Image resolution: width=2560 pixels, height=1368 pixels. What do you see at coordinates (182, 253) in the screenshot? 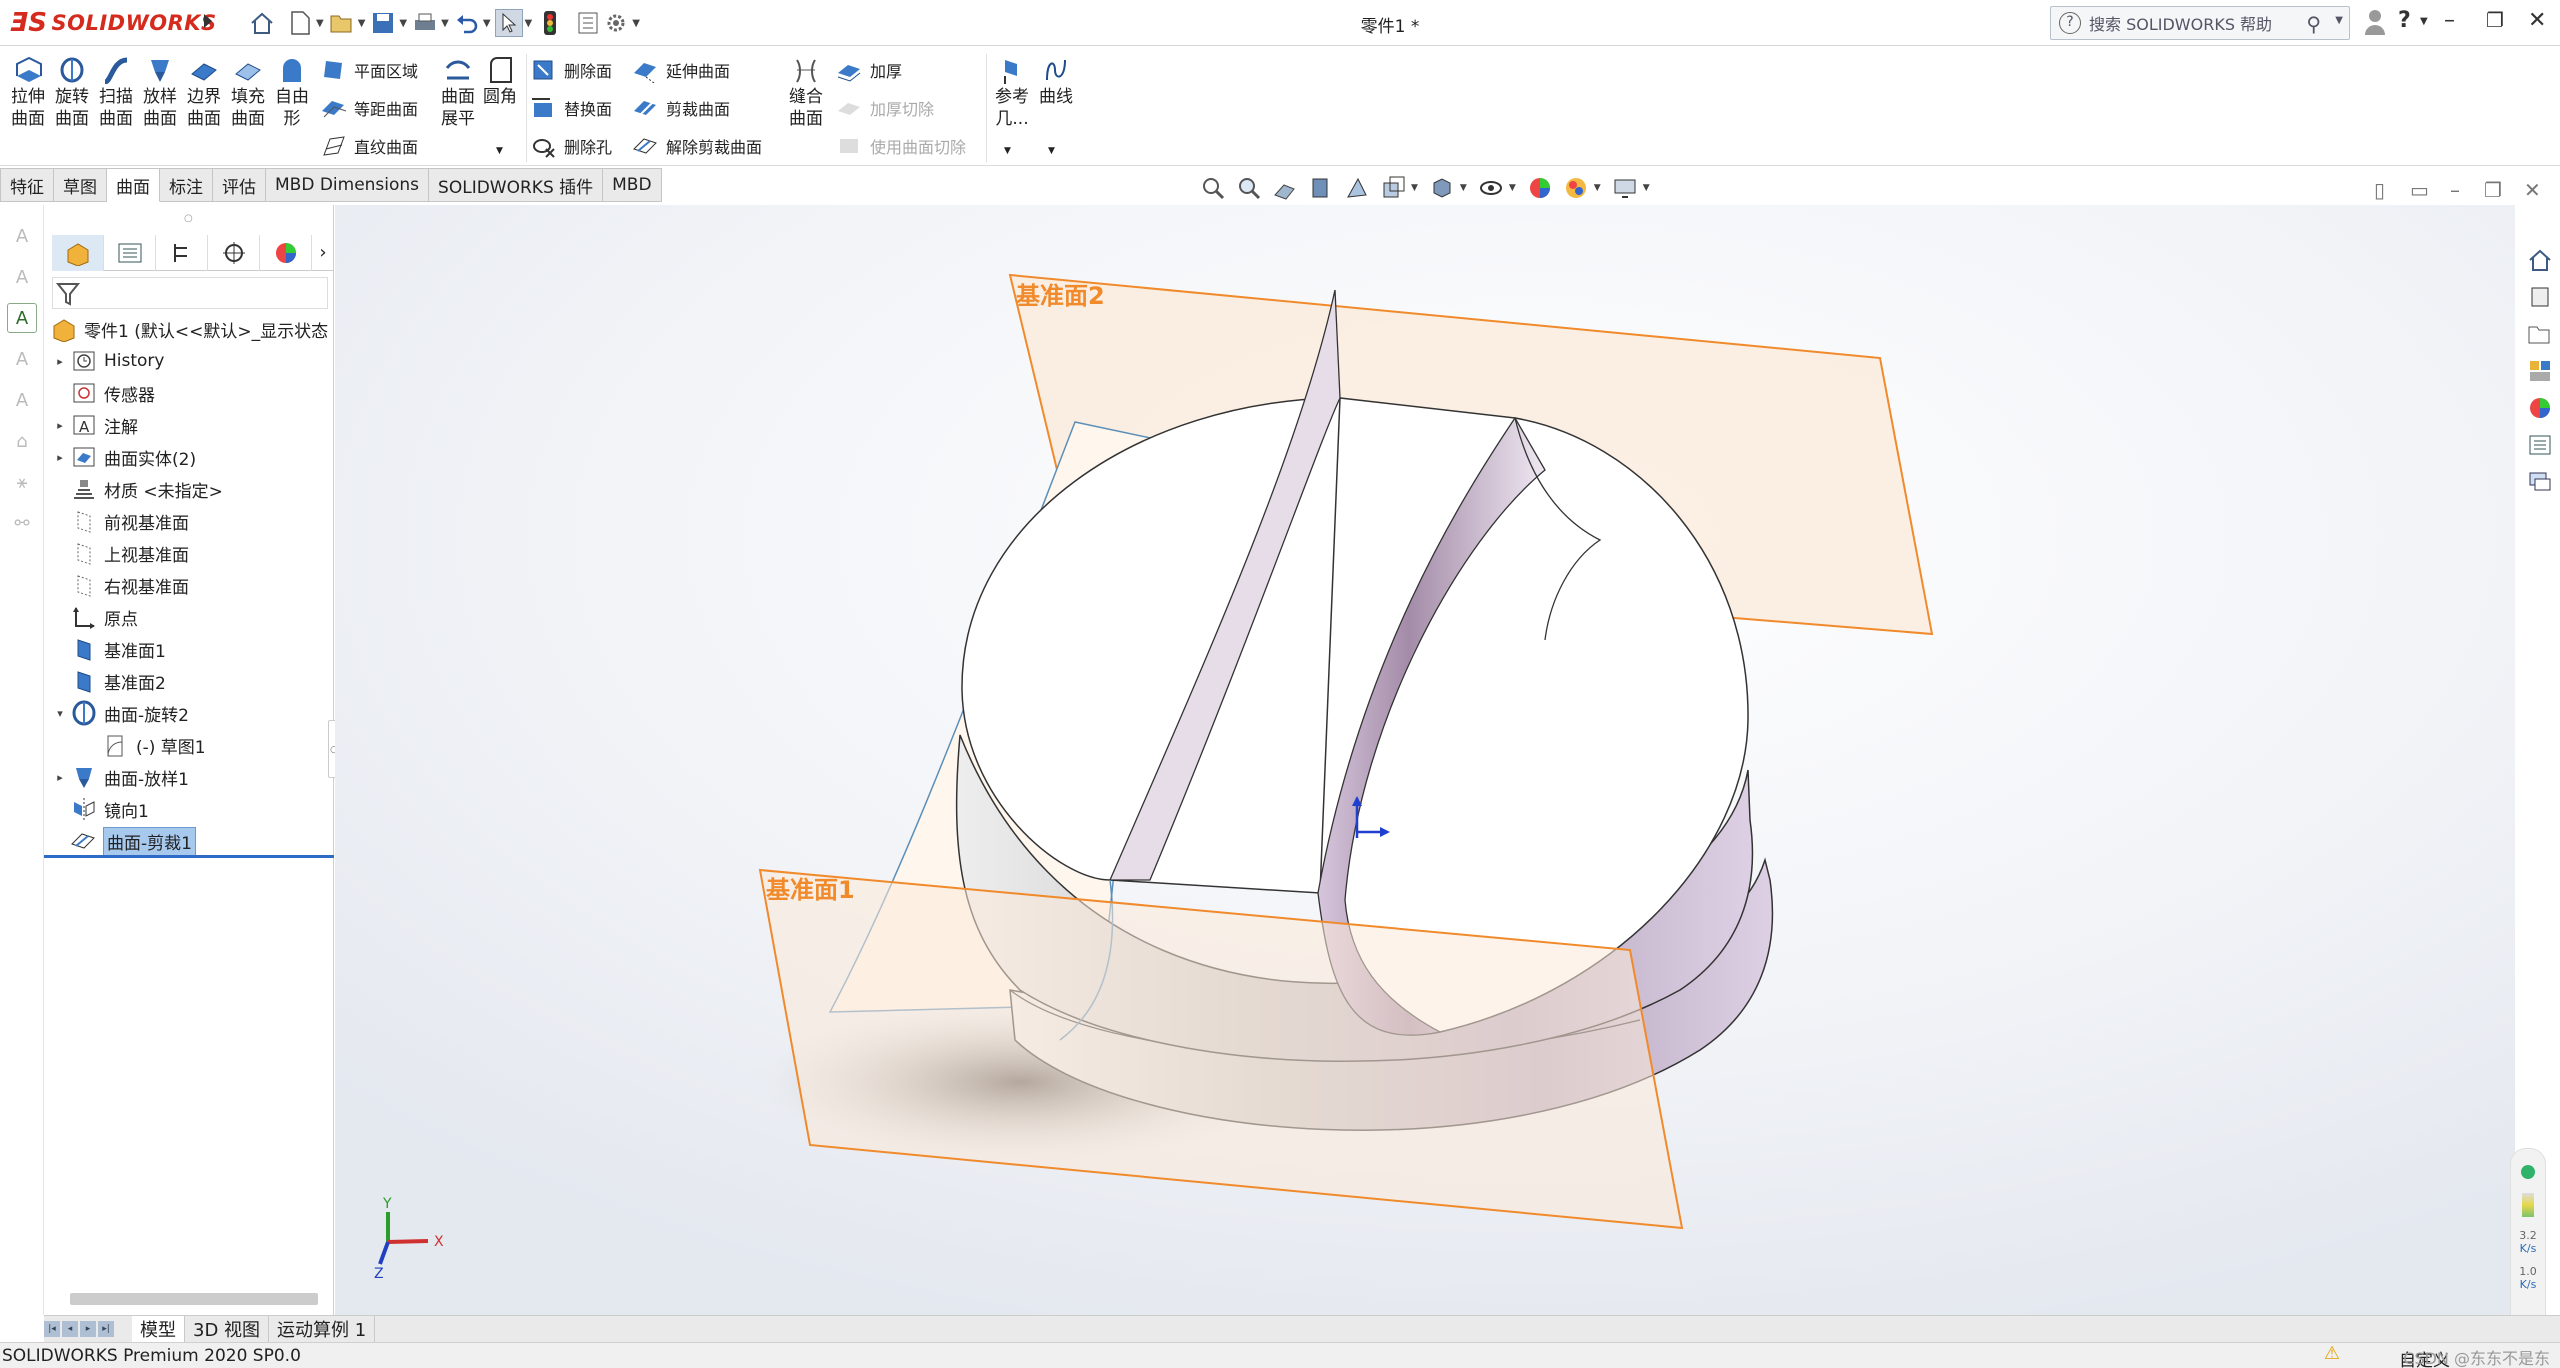
I see `configurationmanager-tab-icon` at bounding box center [182, 253].